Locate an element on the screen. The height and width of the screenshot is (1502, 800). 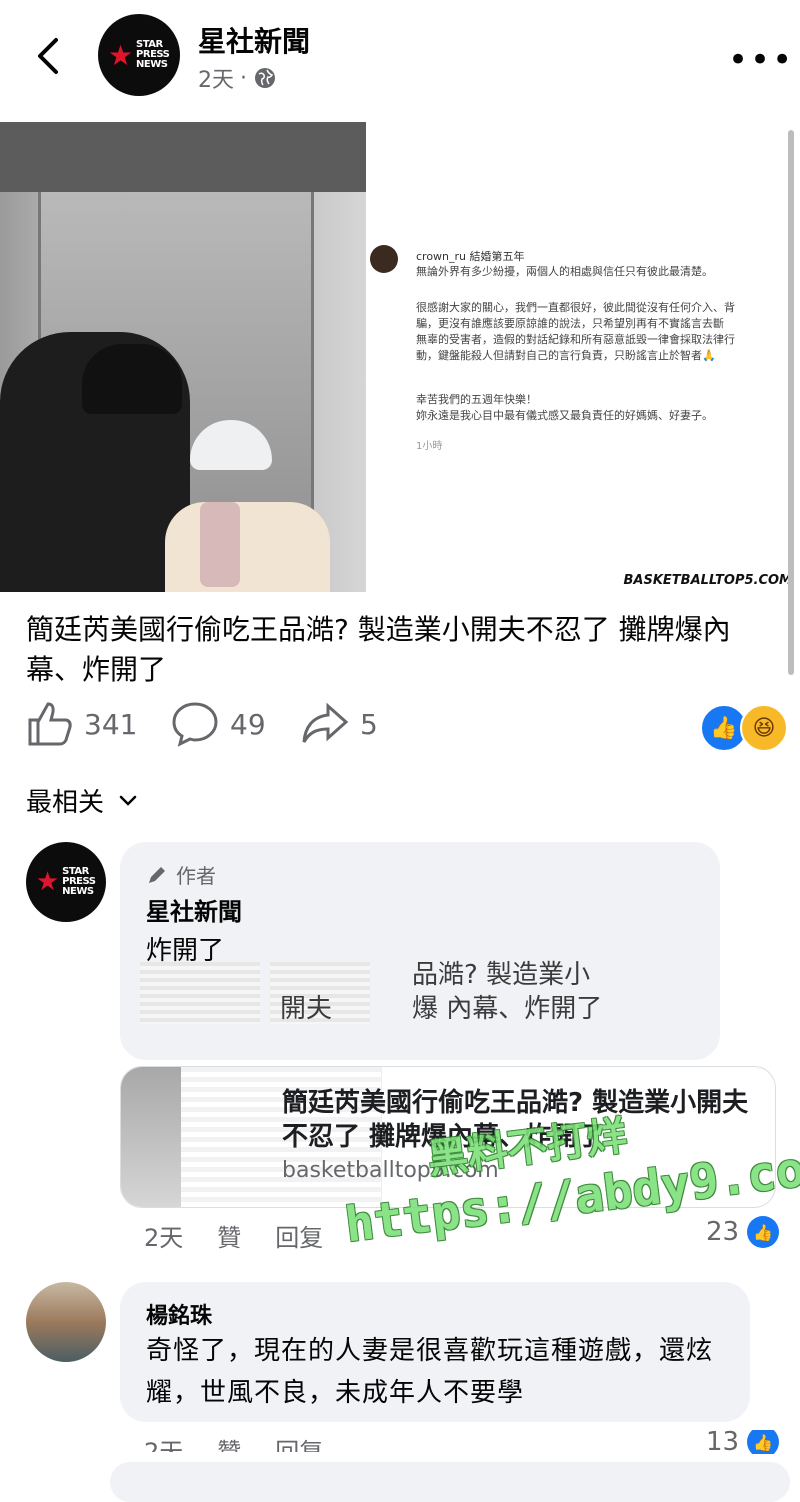
screenshot-line: 無辜的受害者，造假的對話紀錄和所有惡意詆毀一律會採取法律行 is located at coordinates (575, 339).